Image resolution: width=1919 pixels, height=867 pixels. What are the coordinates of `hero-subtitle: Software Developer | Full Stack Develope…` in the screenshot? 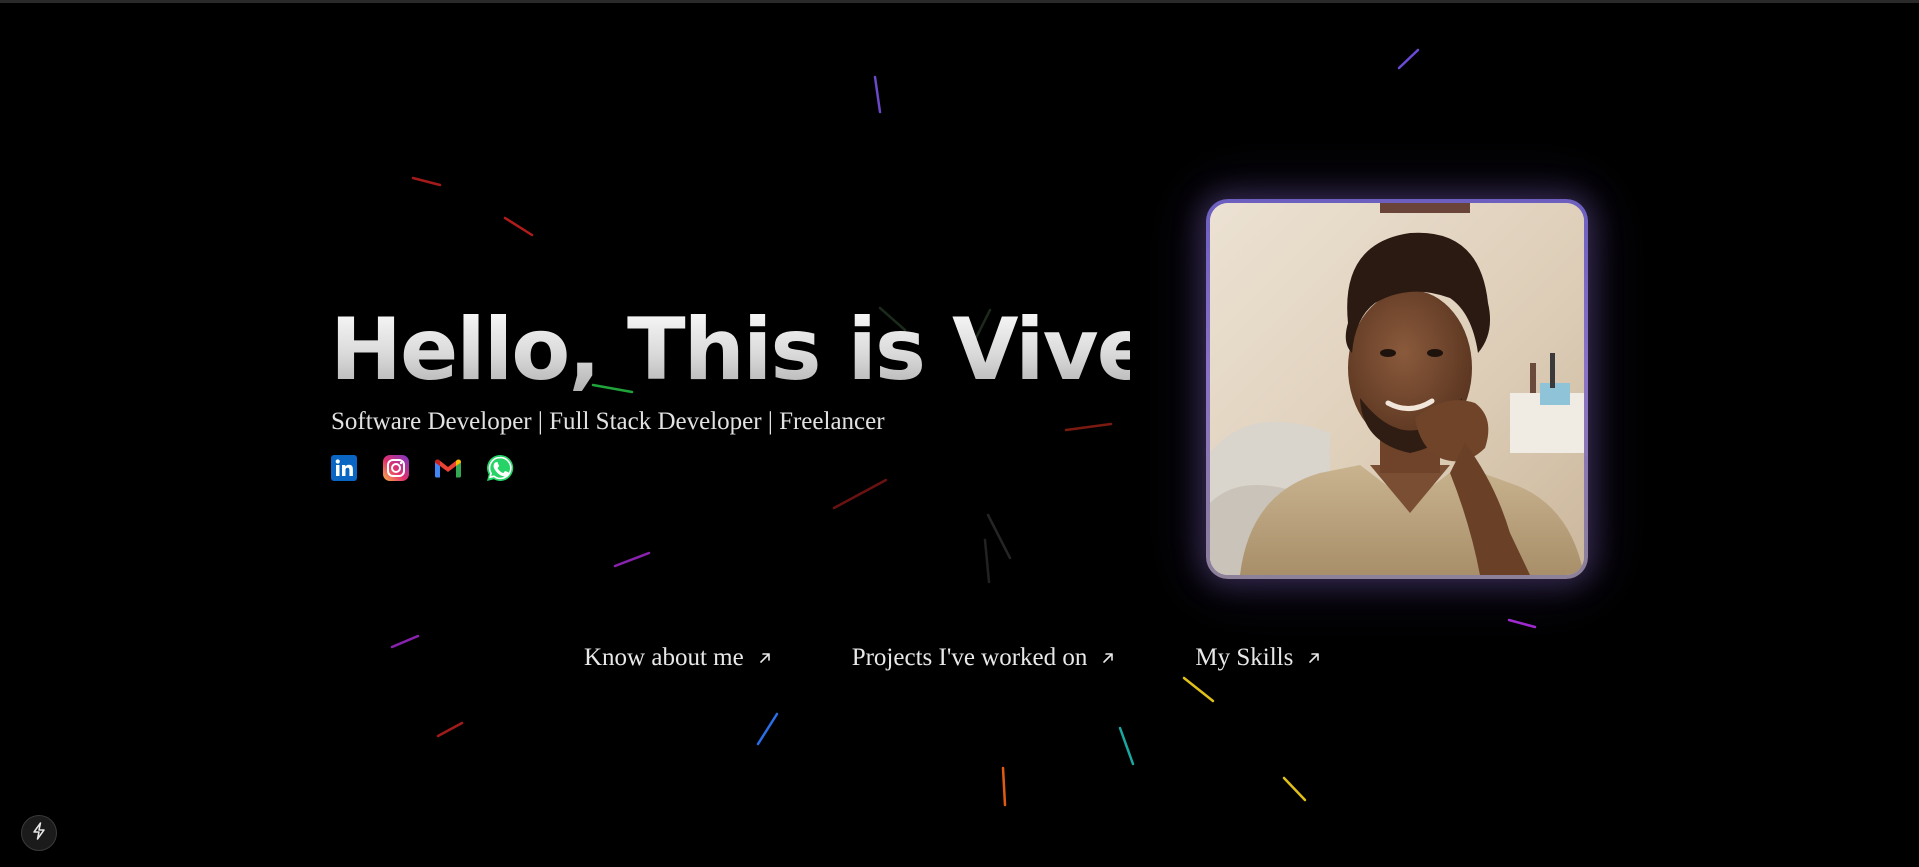 It's located at (608, 421).